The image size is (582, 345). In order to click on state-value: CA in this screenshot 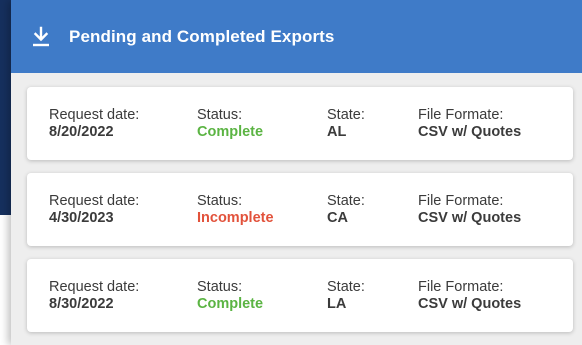, I will do `click(337, 218)`.